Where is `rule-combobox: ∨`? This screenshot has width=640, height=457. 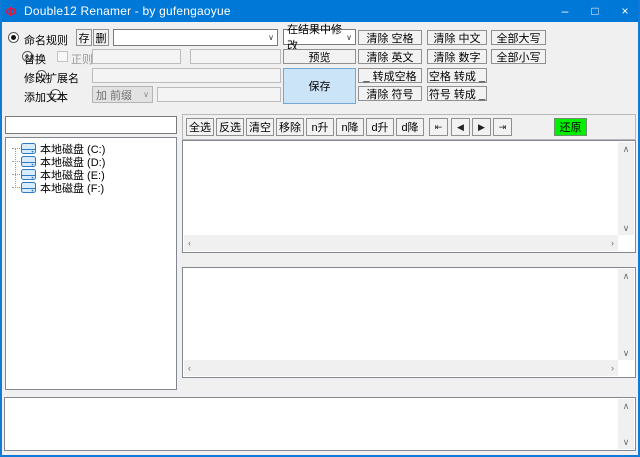 rule-combobox: ∨ is located at coordinates (195, 37).